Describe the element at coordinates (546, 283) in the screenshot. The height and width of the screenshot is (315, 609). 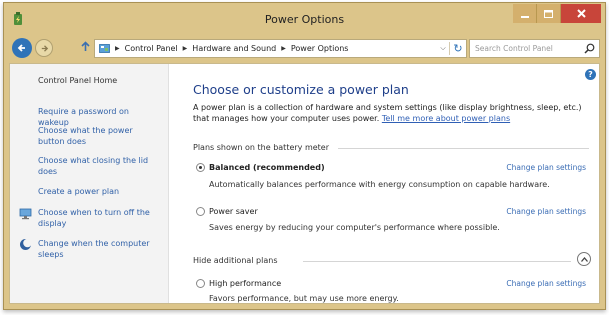
I see `high-performance-change-settings-link: Change plan settings` at that location.